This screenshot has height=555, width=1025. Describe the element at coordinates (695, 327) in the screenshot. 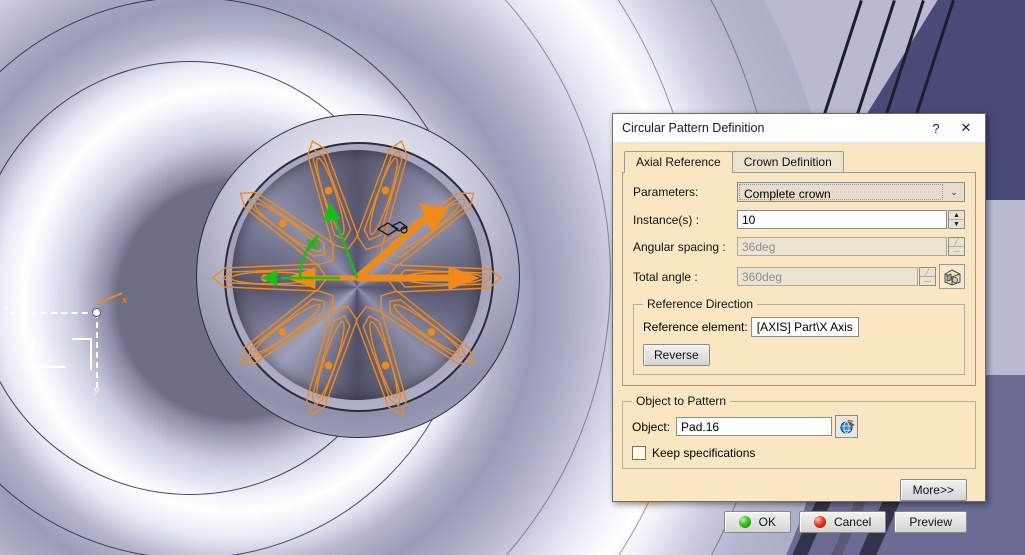

I see `reference-element-label: Reference element:` at that location.